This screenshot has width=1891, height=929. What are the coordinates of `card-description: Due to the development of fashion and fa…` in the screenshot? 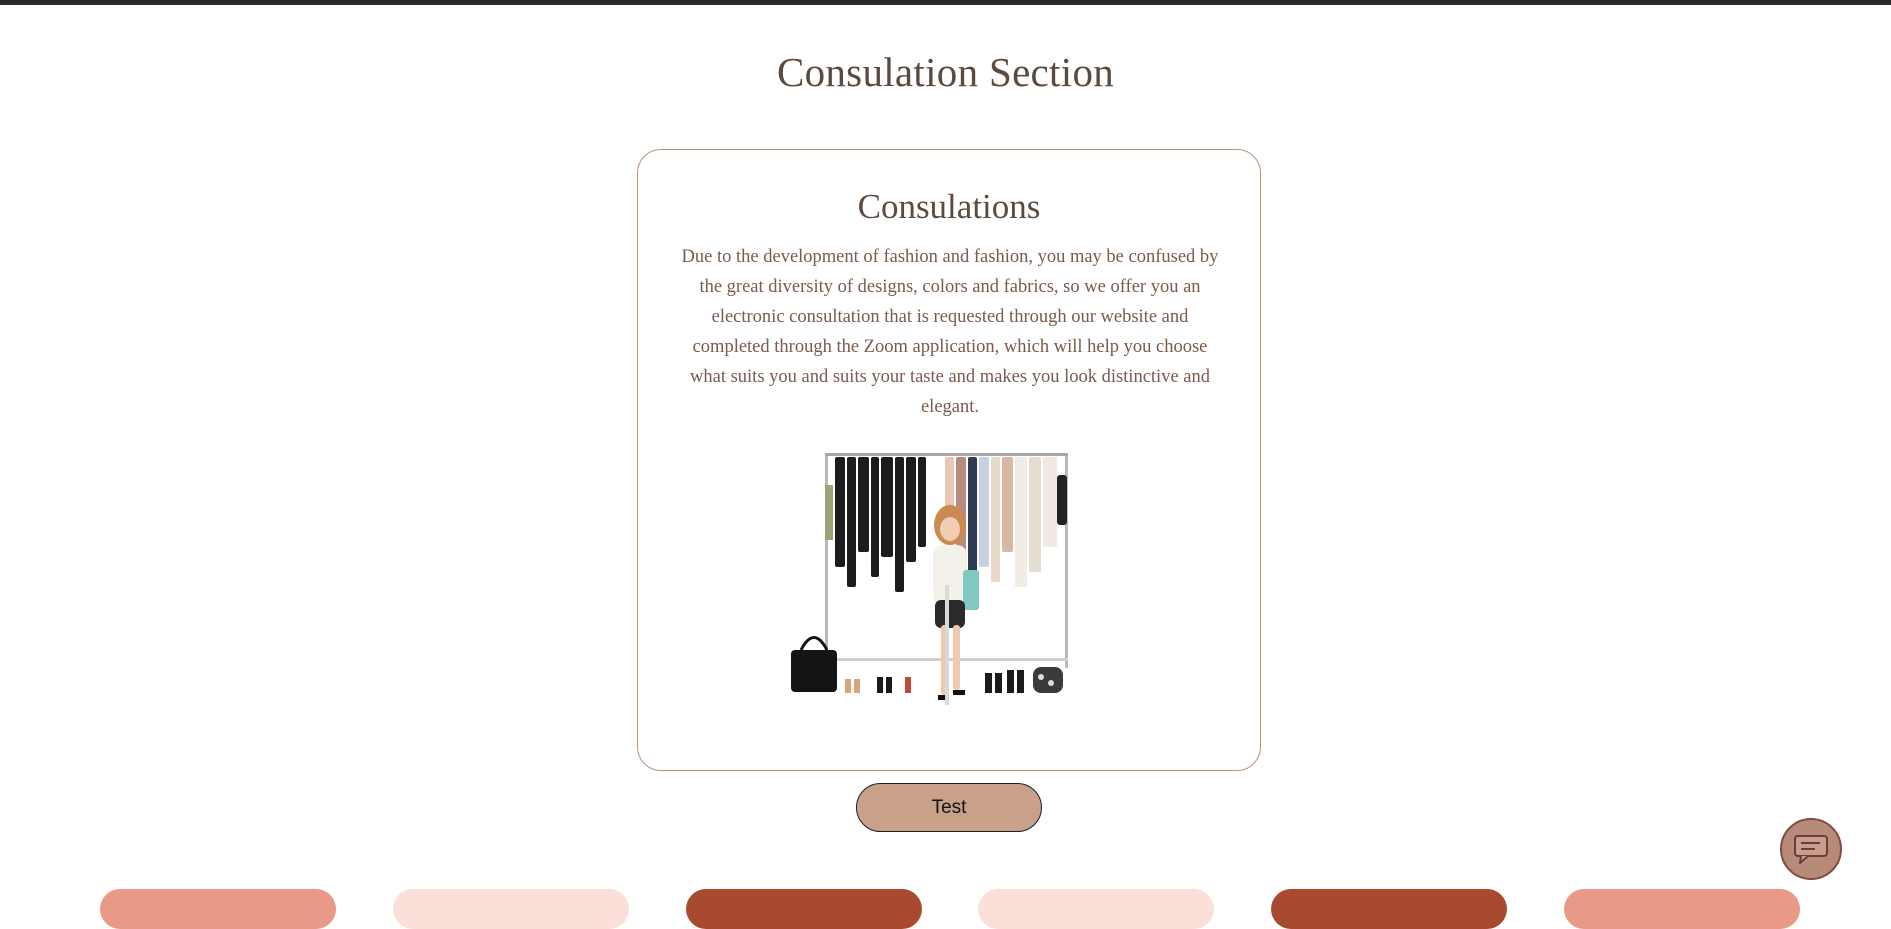 It's located at (950, 332).